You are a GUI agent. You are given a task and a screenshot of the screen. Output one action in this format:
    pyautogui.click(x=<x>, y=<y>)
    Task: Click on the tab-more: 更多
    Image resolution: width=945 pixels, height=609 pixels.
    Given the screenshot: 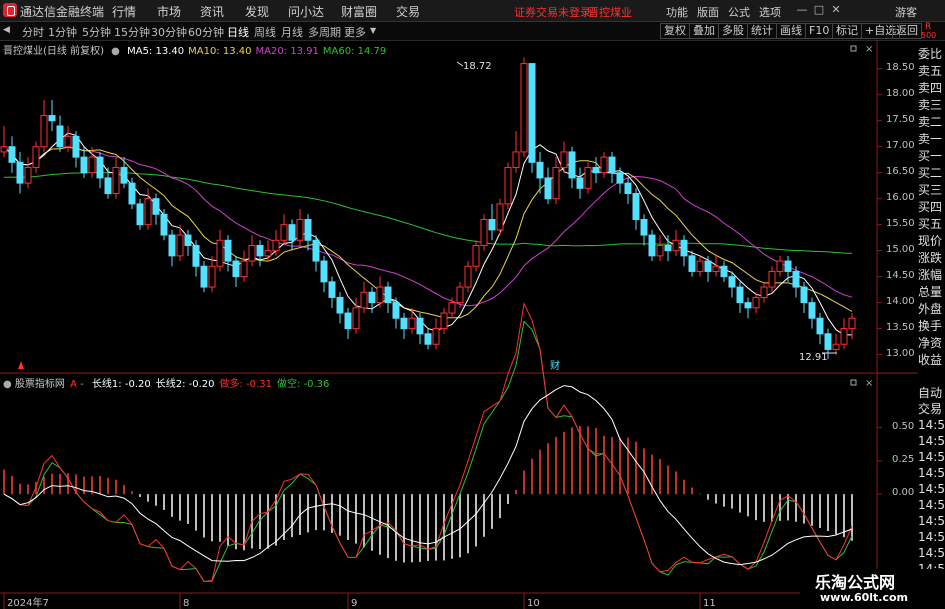 What is the action you would take?
    pyautogui.click(x=355, y=32)
    